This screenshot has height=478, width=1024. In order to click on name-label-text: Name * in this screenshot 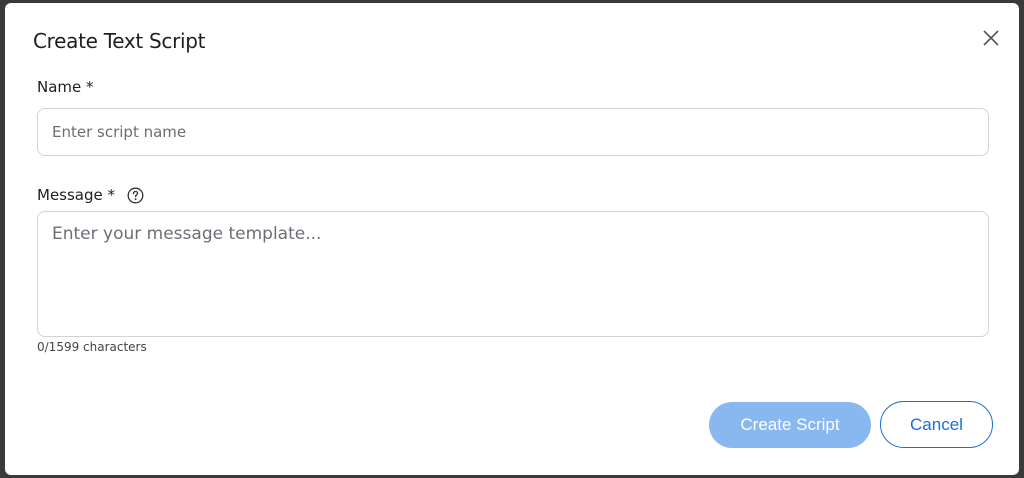, I will do `click(65, 87)`.